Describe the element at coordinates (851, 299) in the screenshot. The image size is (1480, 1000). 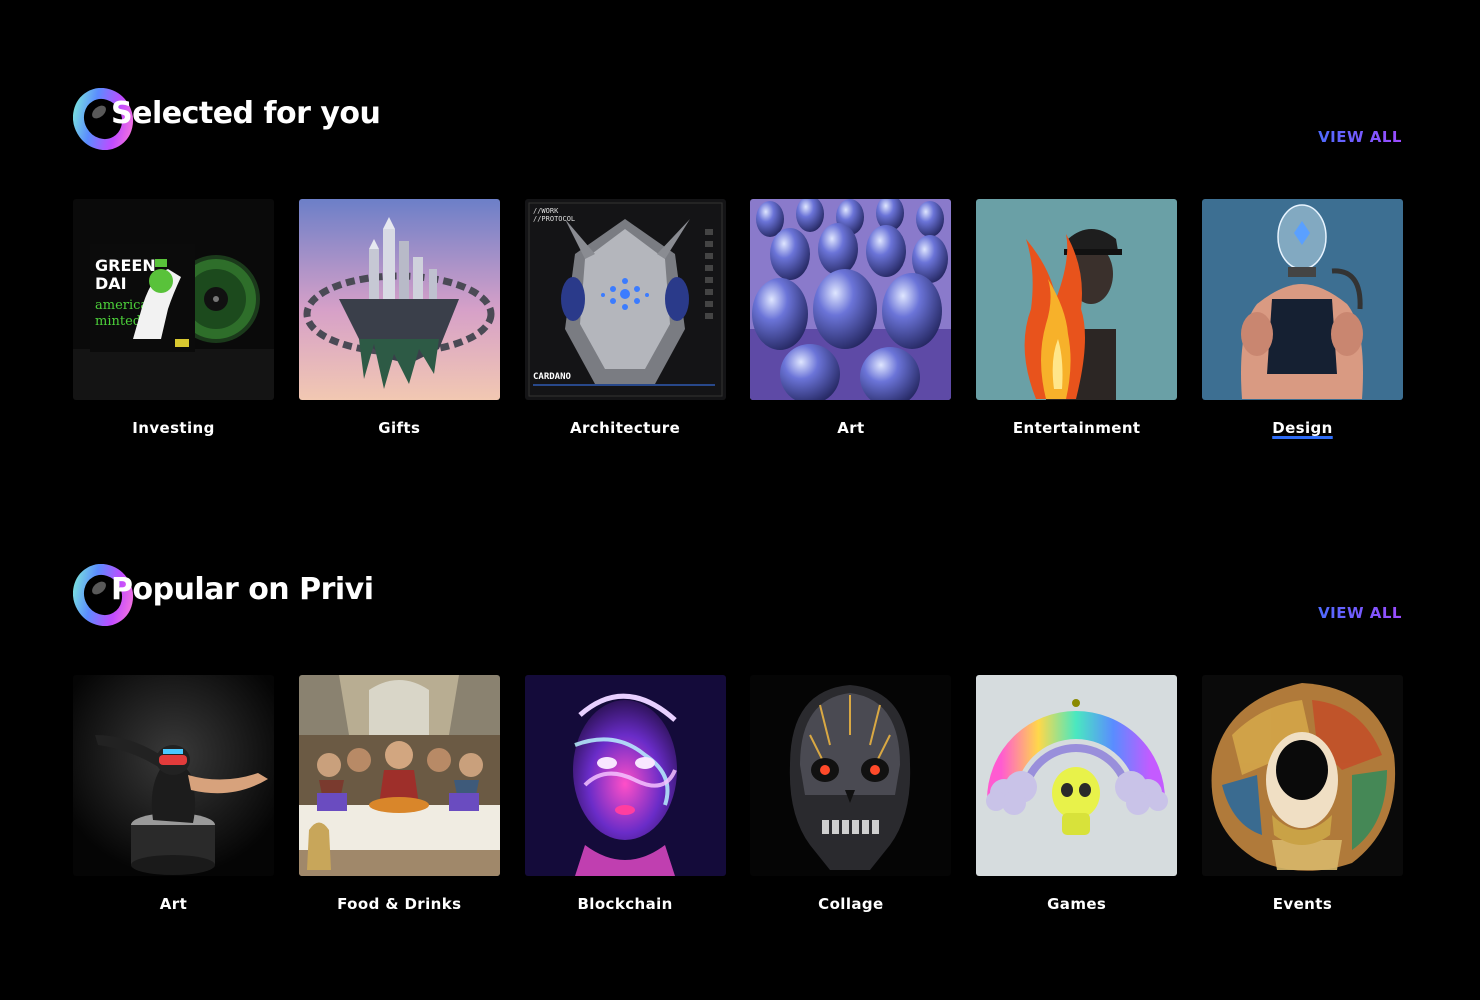
I see `chrome-heads-image` at that location.